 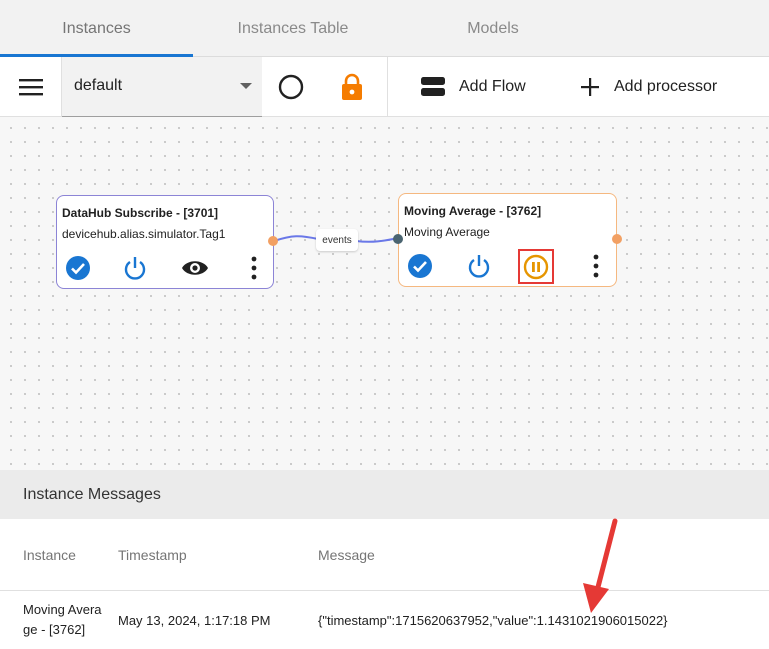 What do you see at coordinates (92, 494) in the screenshot?
I see `instance-messages-title: Instance Messages` at bounding box center [92, 494].